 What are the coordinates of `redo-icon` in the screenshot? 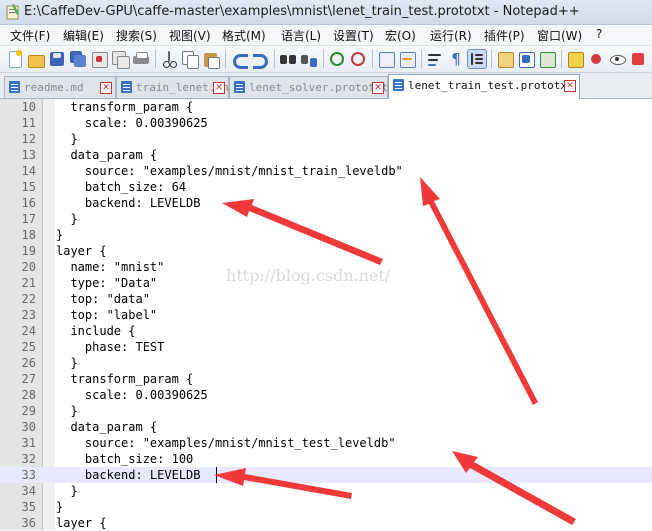 It's located at (260, 59).